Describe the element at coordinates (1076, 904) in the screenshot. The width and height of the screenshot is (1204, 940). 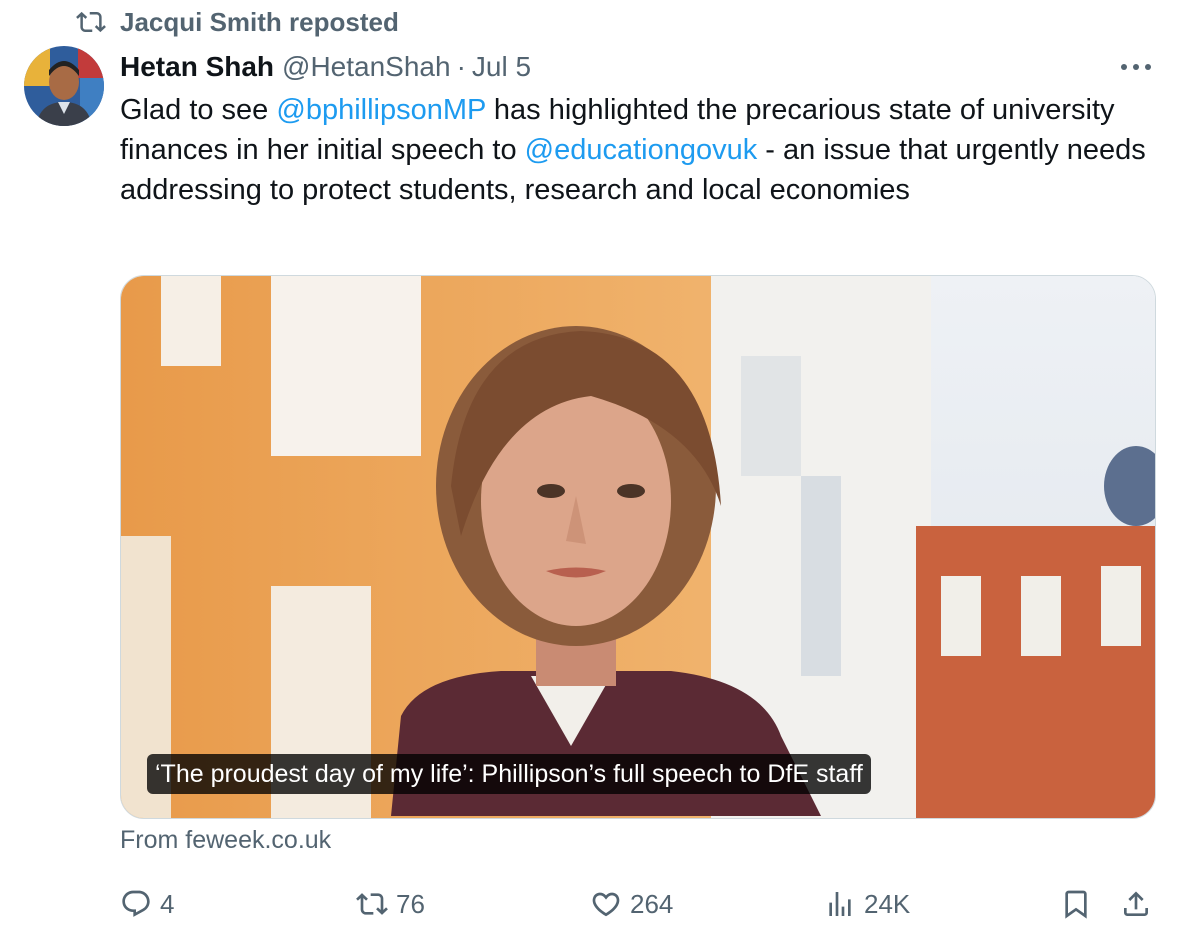
I see `bookmark-icon` at that location.